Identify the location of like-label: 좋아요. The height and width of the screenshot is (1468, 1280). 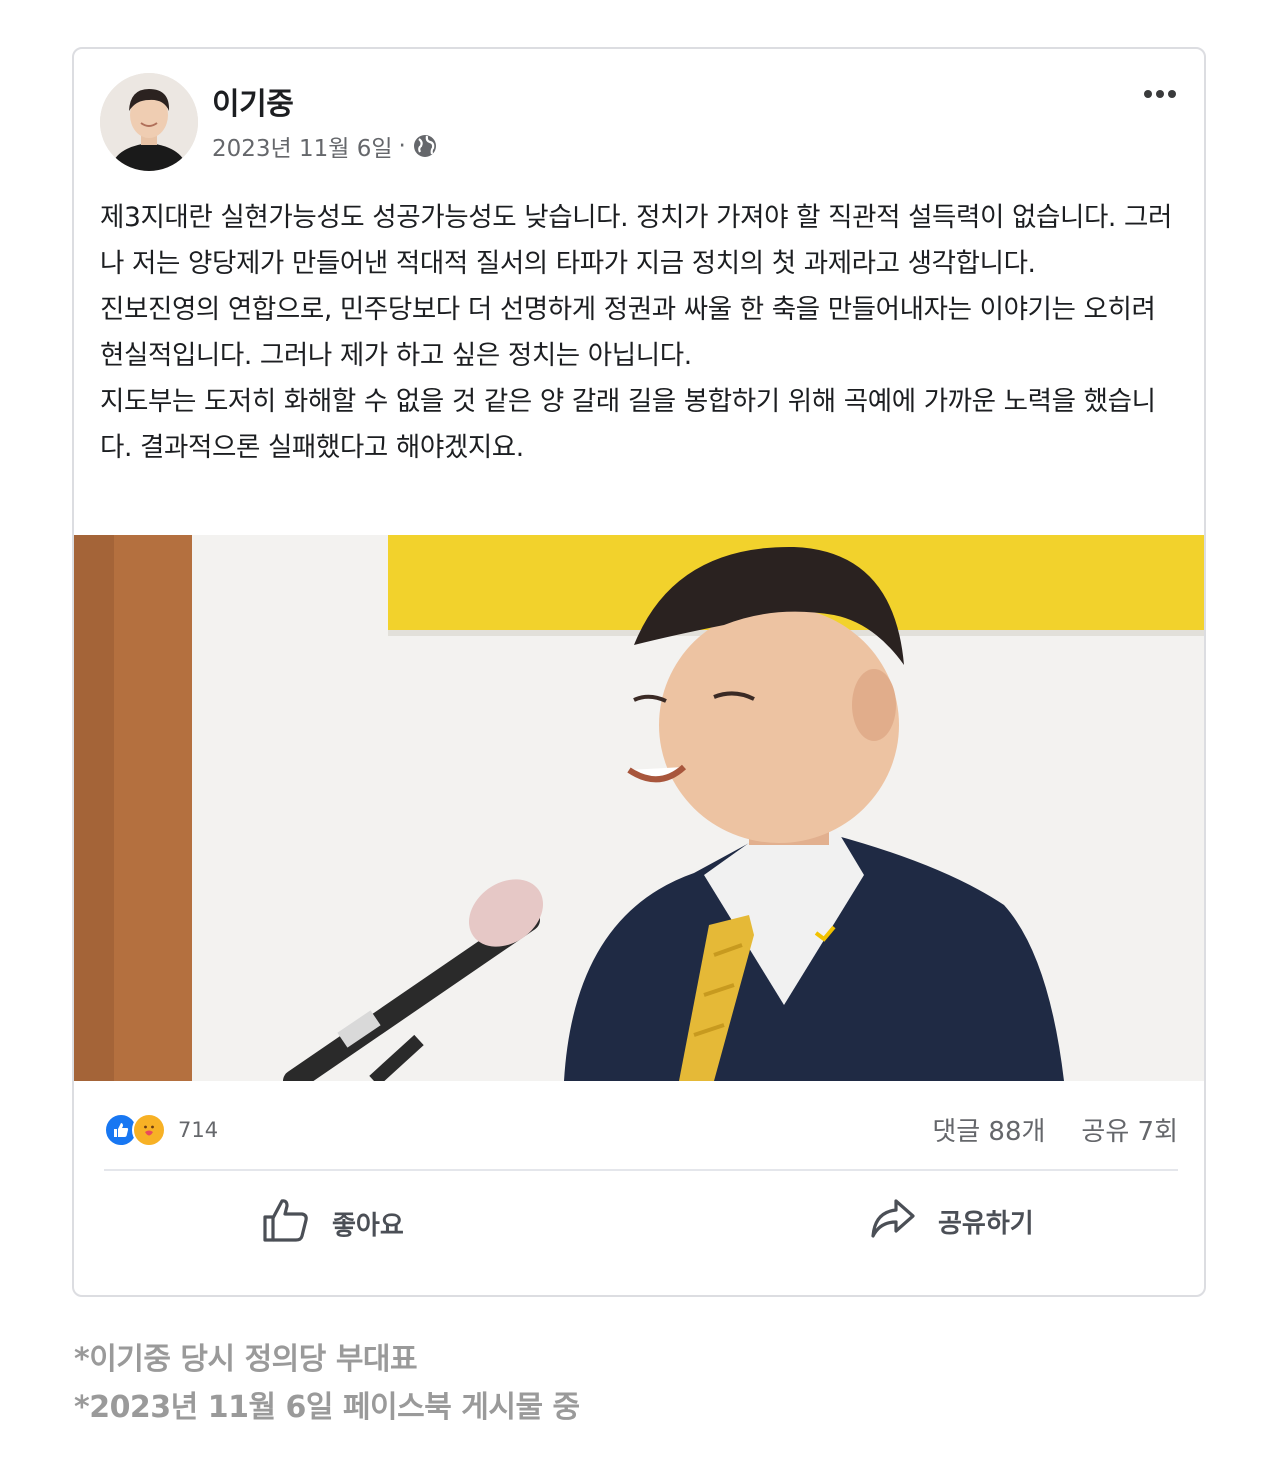
(368, 1226).